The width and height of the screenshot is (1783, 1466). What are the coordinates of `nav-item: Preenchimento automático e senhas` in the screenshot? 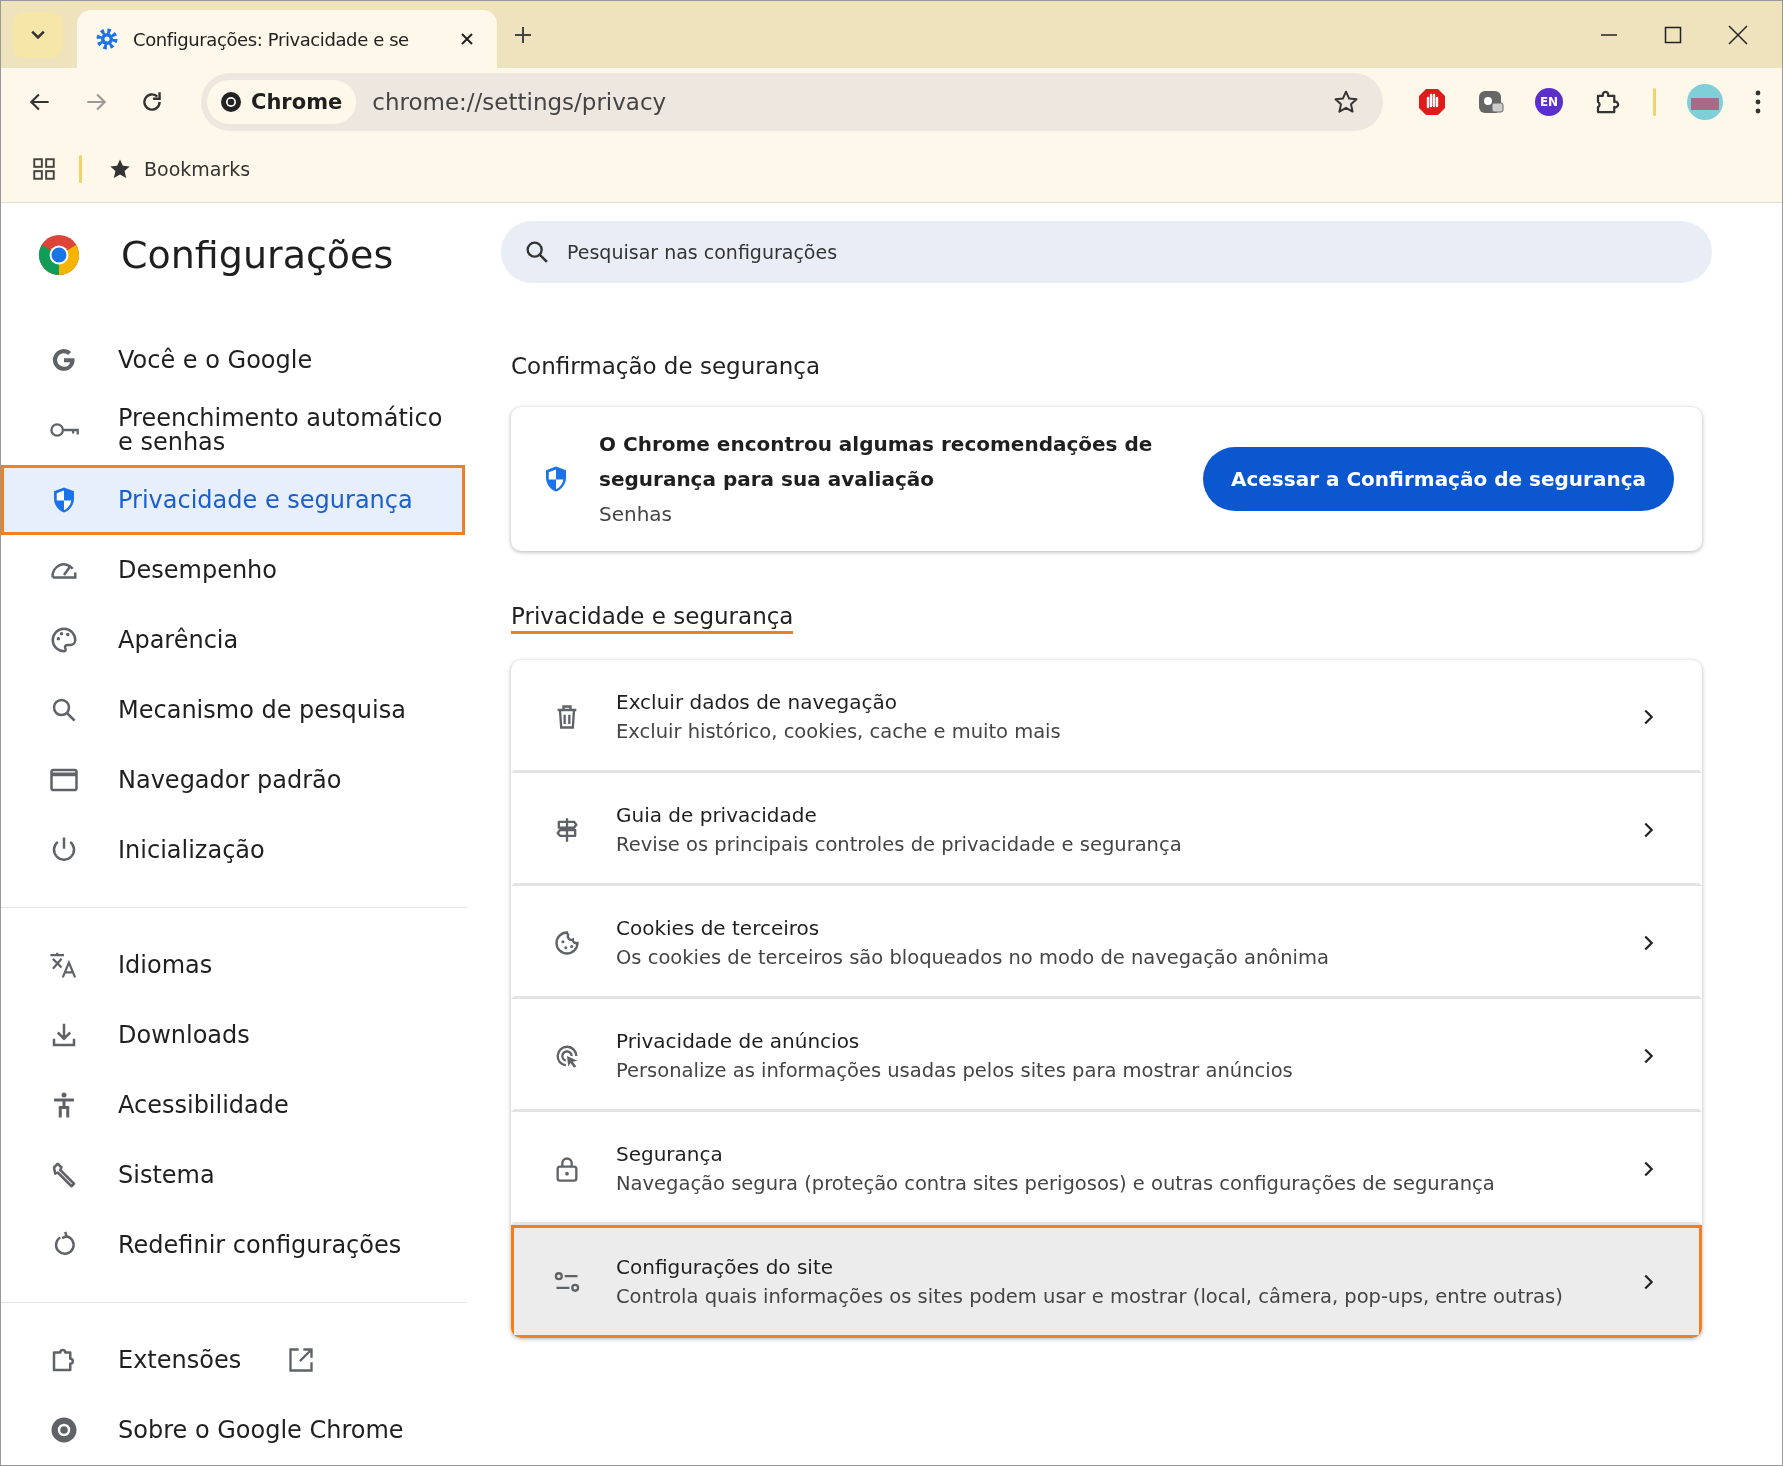 It's located at (233, 430).